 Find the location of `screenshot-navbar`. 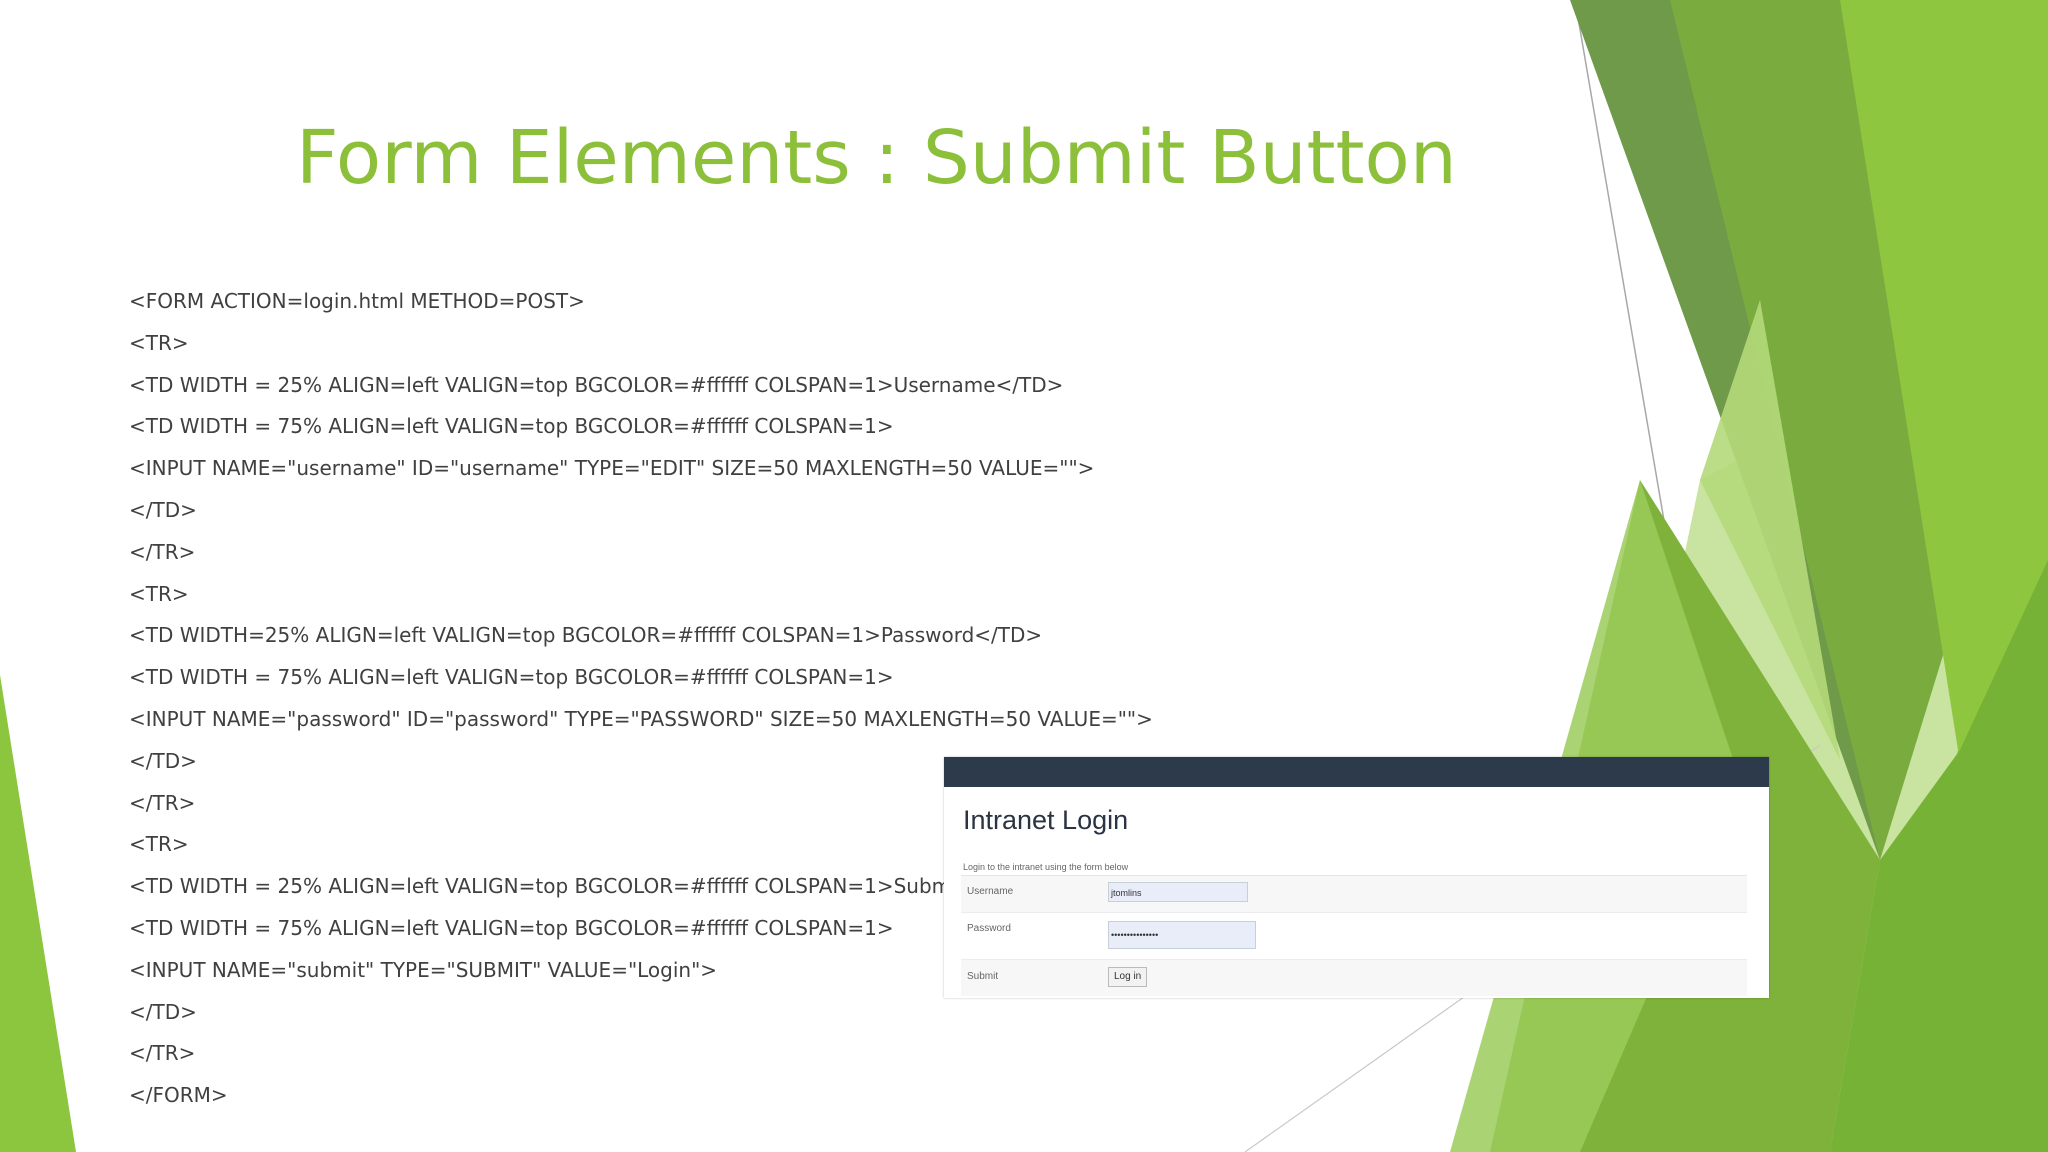

screenshot-navbar is located at coordinates (1356, 772).